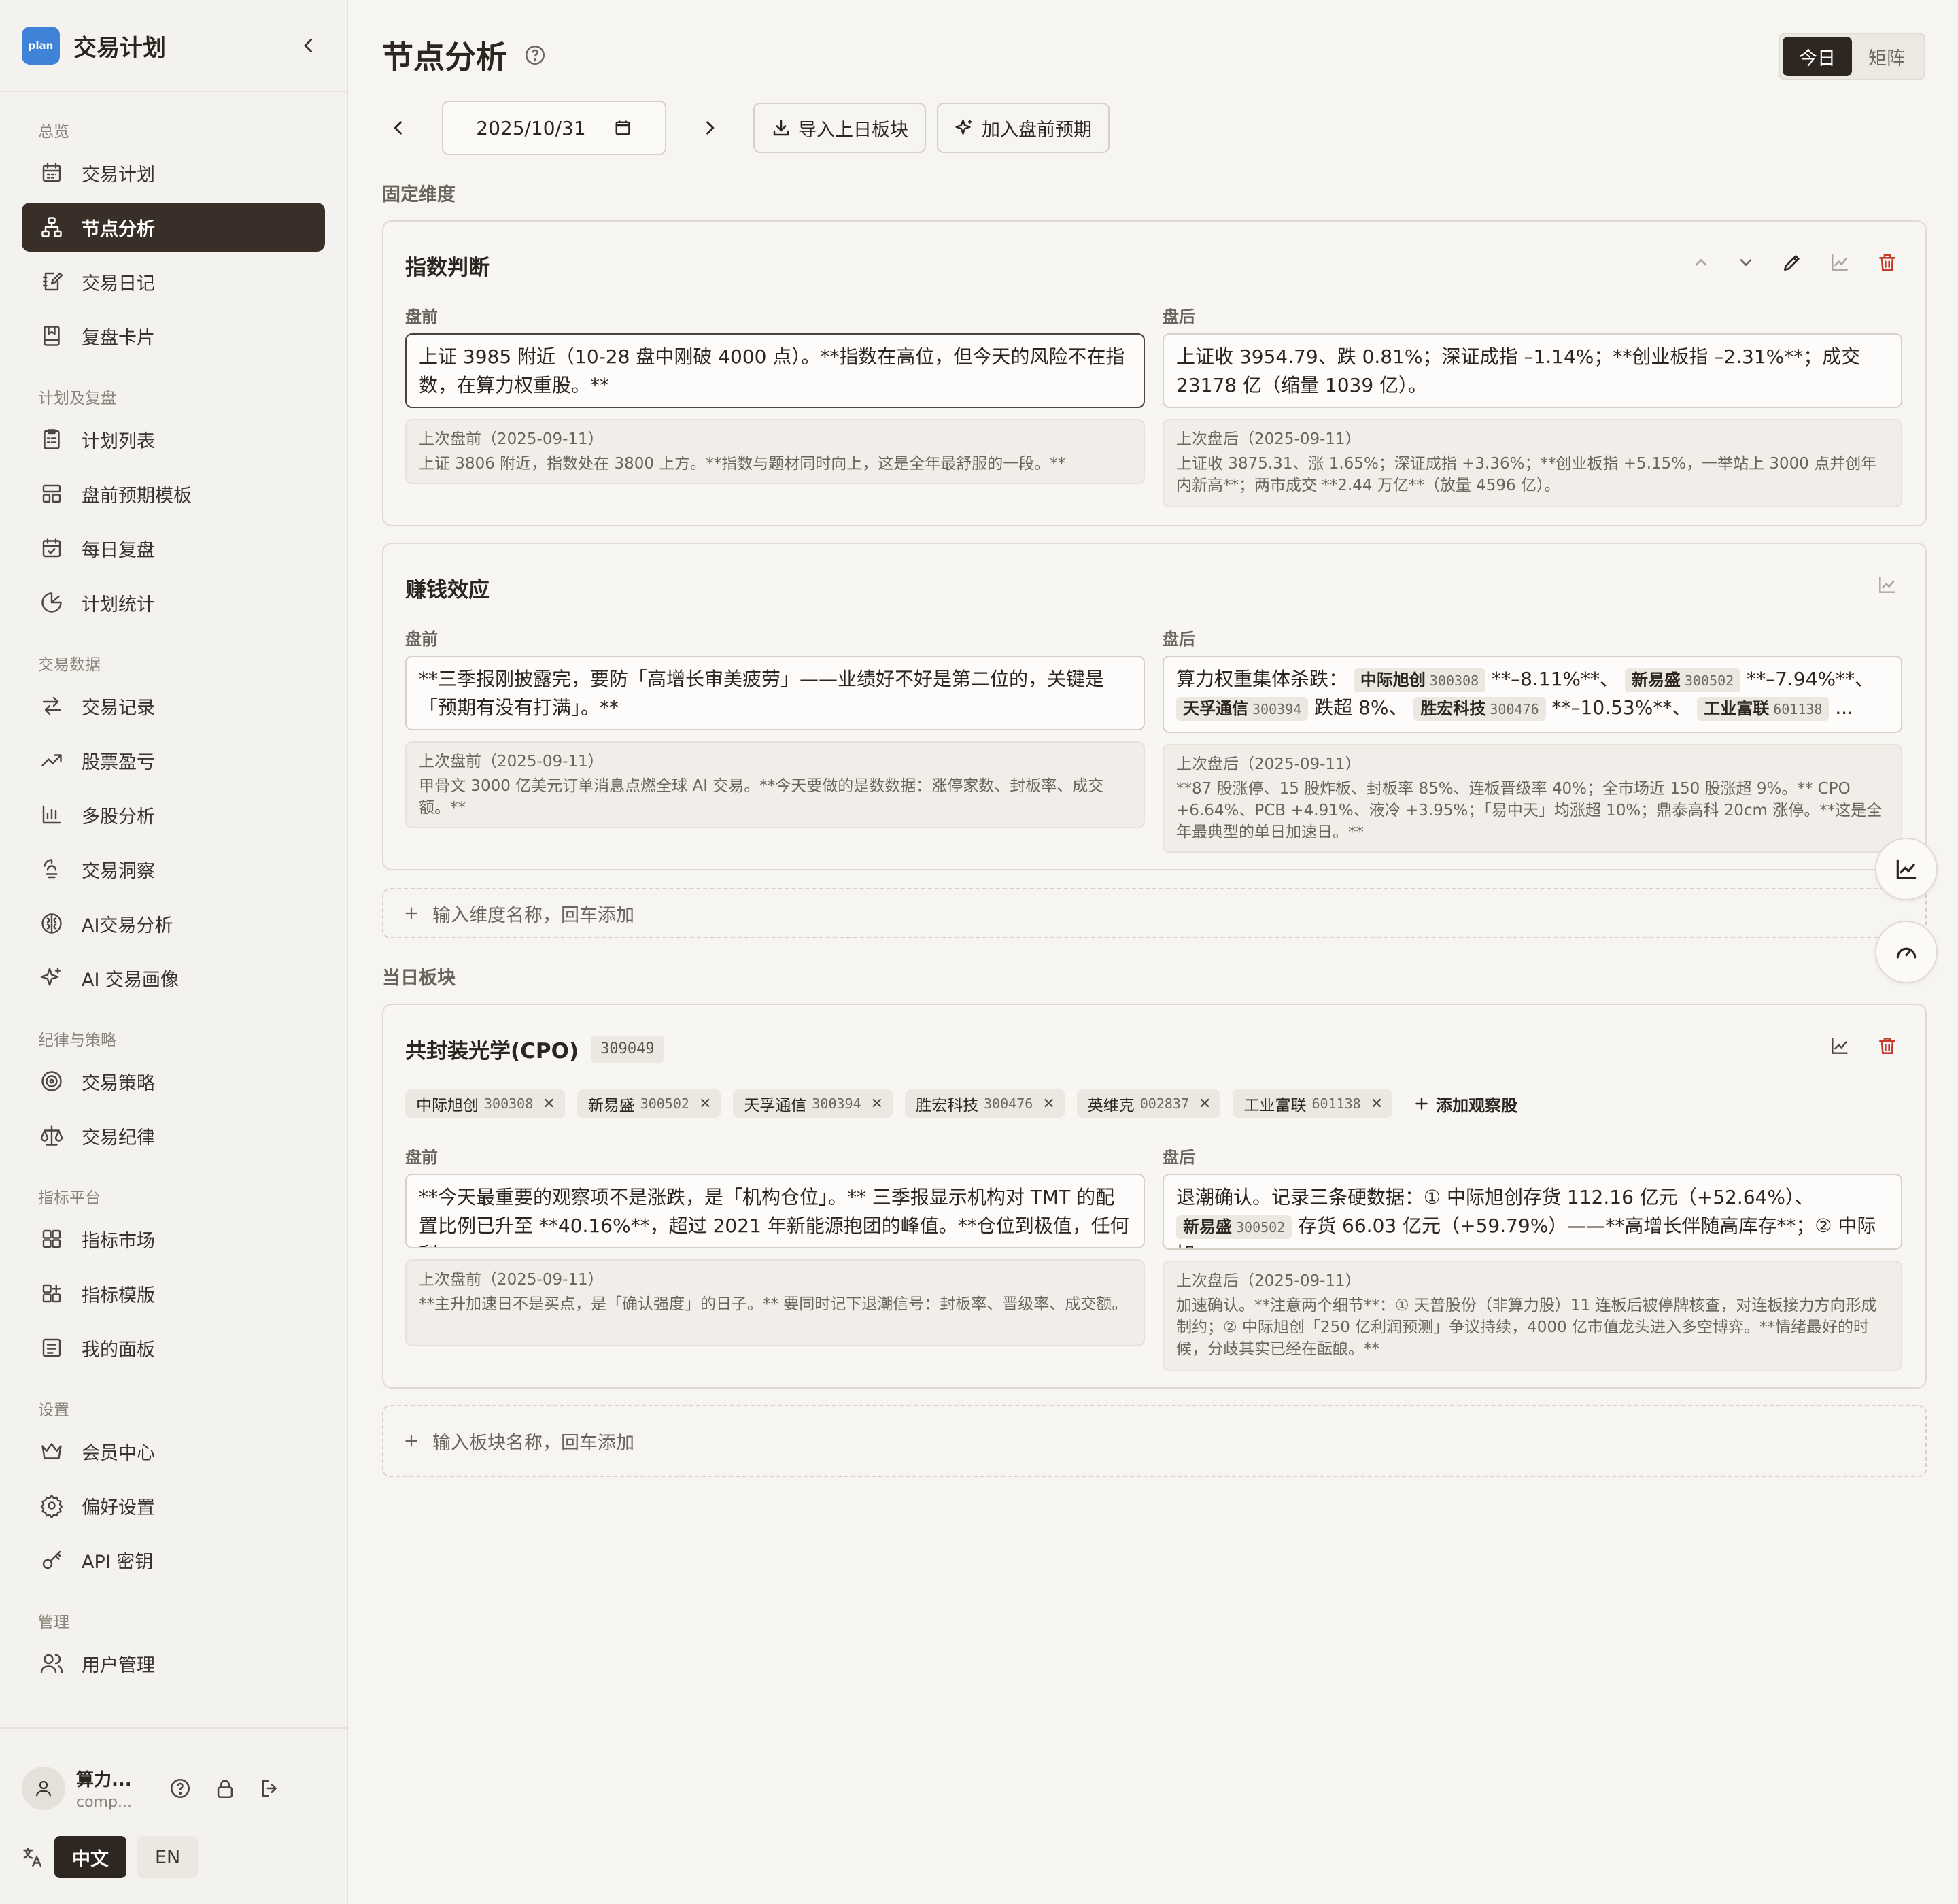 Image resolution: width=1958 pixels, height=1904 pixels. I want to click on add-premarket-button: 加入盘前预期, so click(1023, 128).